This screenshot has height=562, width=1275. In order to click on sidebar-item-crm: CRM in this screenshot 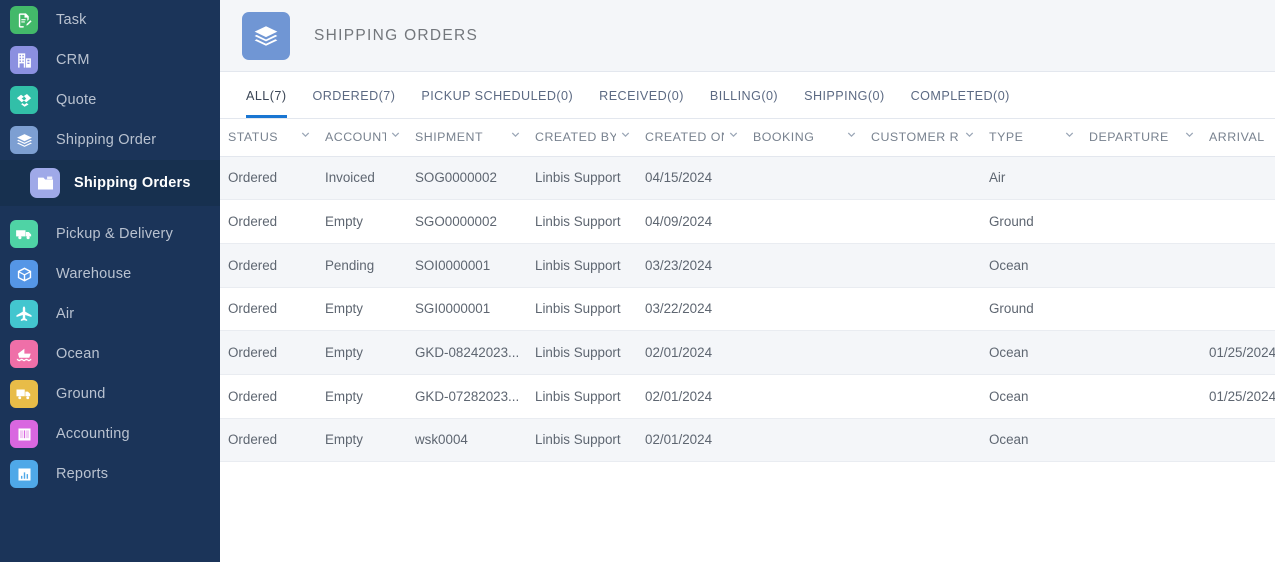, I will do `click(110, 60)`.